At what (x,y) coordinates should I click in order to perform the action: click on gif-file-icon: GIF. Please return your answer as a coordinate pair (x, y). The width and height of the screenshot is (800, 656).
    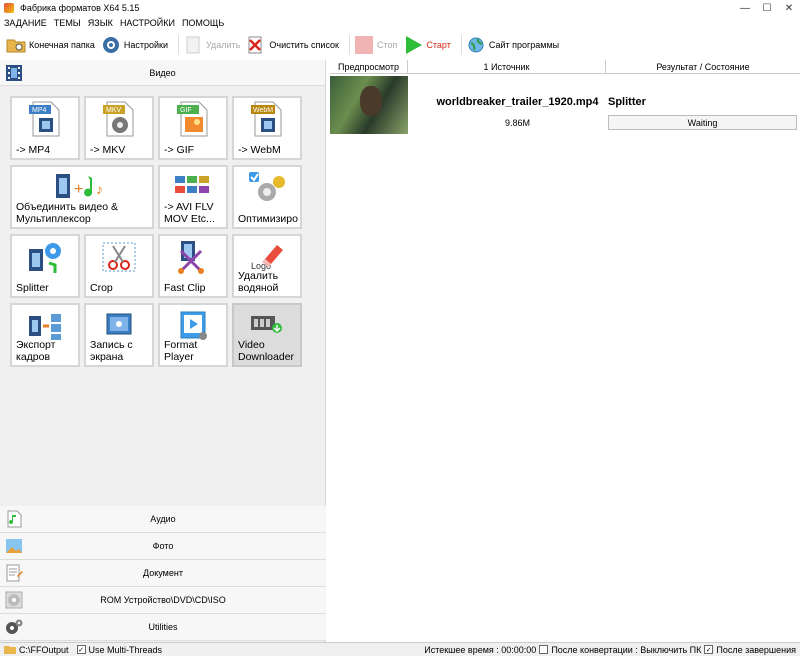
    Looking at the image, I should click on (193, 119).